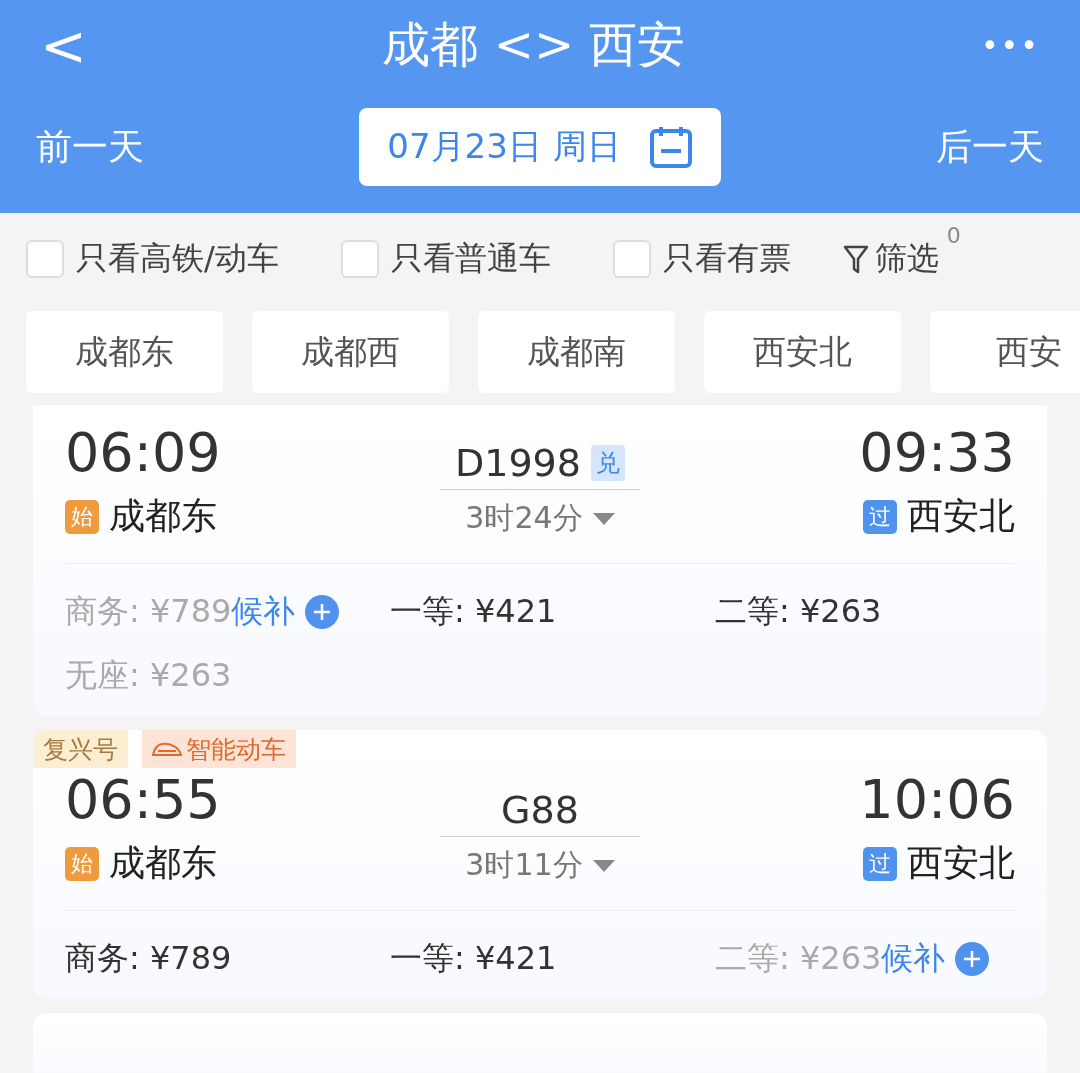 The height and width of the screenshot is (1073, 1080). What do you see at coordinates (576, 352) in the screenshot?
I see `station-chip: 成都南` at bounding box center [576, 352].